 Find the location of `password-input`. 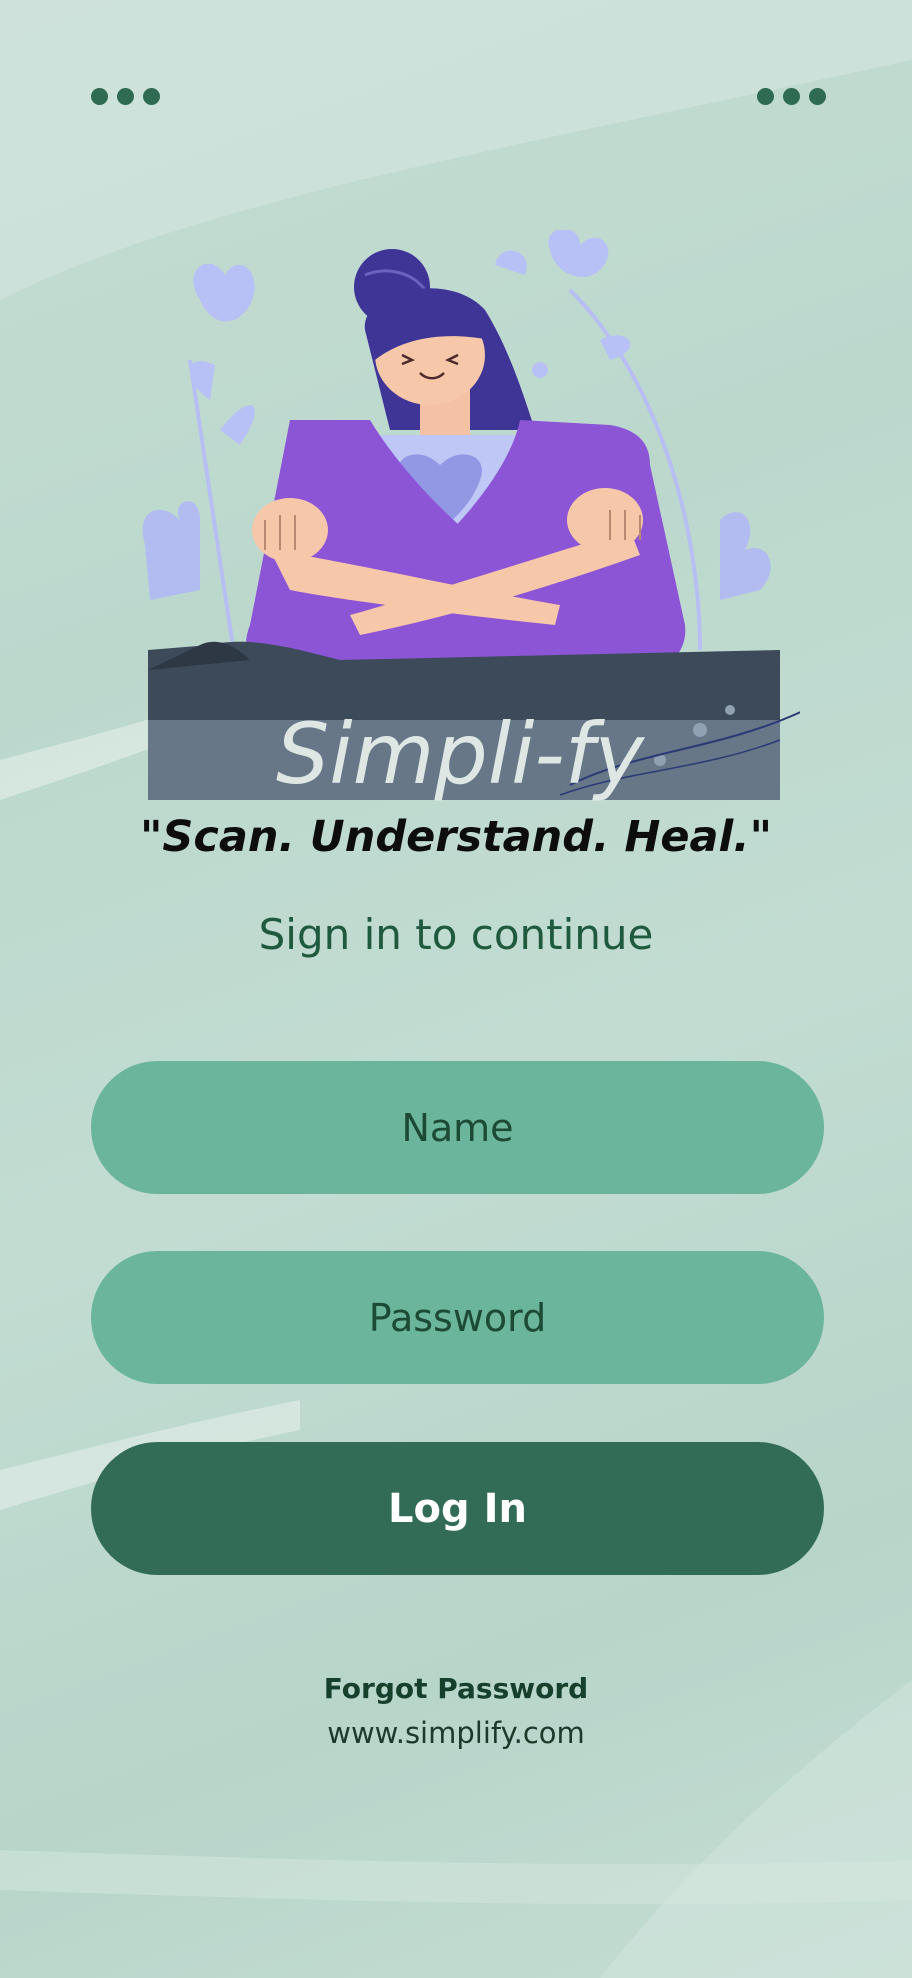

password-input is located at coordinates (457, 1317).